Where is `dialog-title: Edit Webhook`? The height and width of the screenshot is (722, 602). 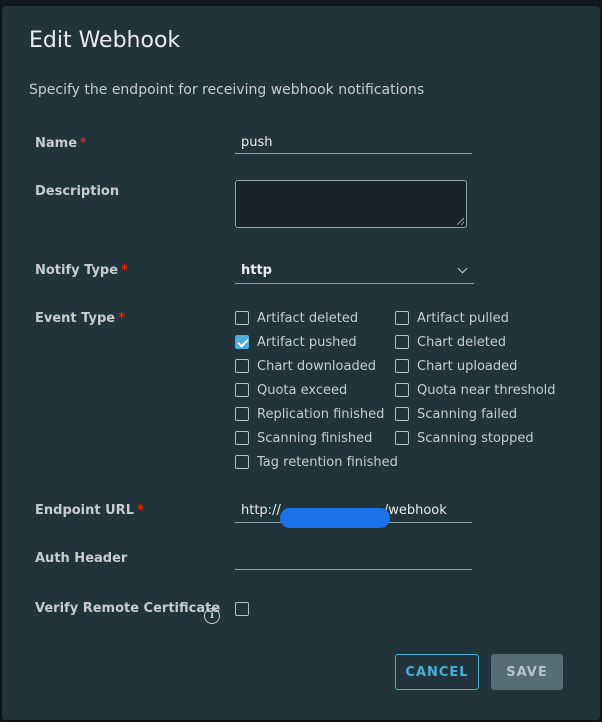 dialog-title: Edit Webhook is located at coordinates (105, 40).